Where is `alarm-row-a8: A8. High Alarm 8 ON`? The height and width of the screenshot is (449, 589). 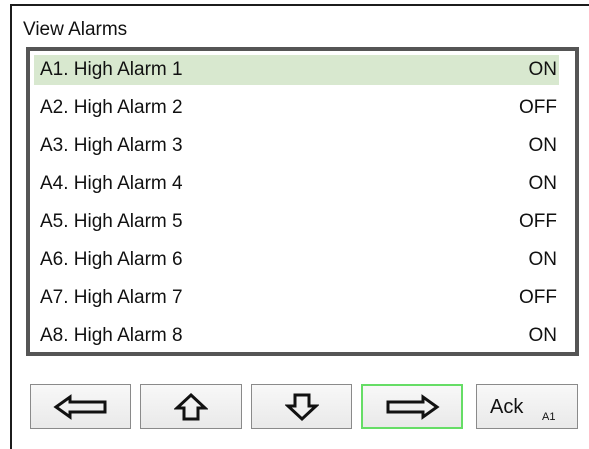 alarm-row-a8: A8. High Alarm 8 ON is located at coordinates (296, 336).